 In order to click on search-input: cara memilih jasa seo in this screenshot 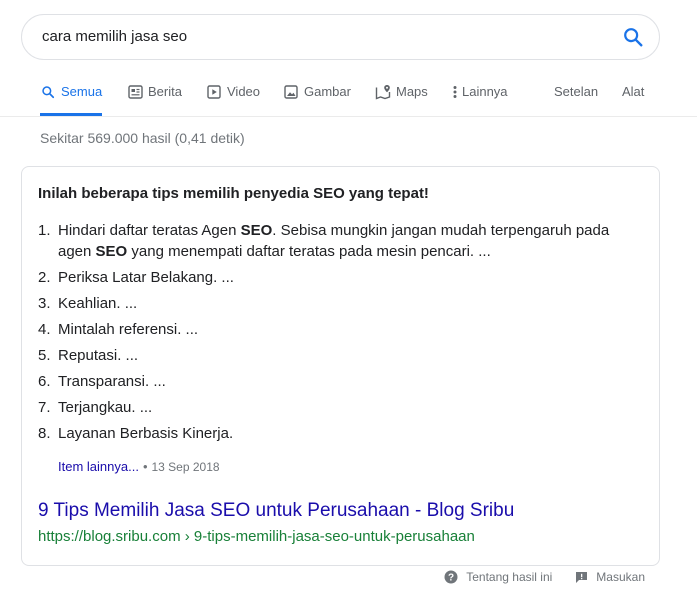, I will do `click(114, 36)`.